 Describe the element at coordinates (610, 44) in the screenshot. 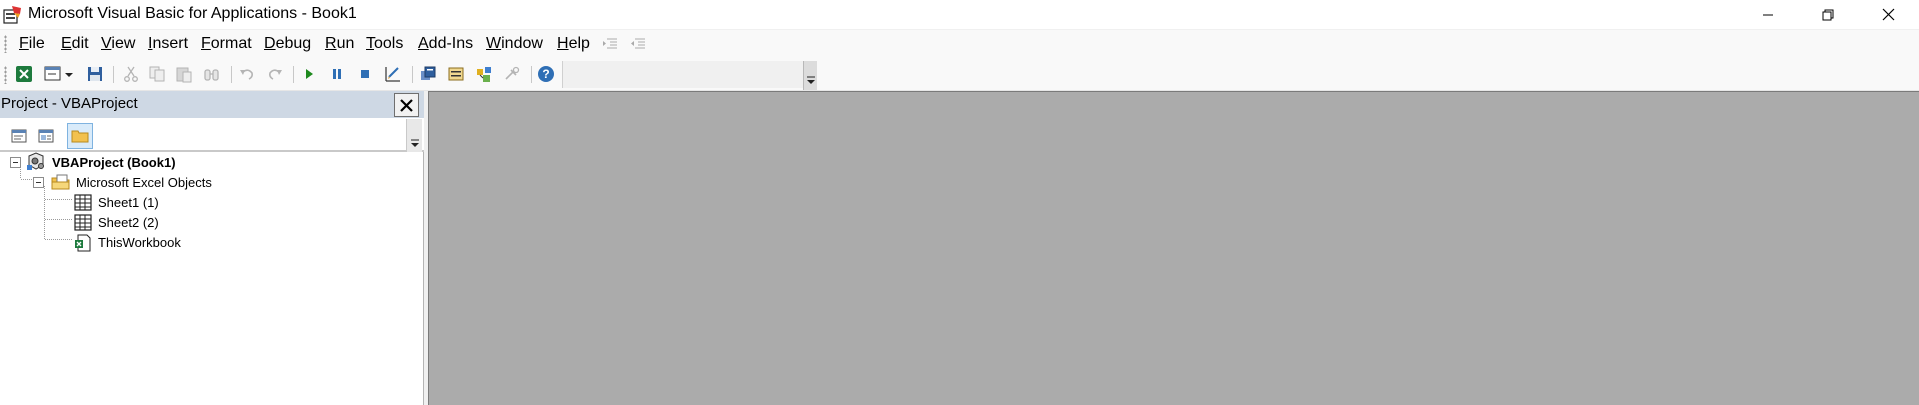

I see `indent-icon` at that location.